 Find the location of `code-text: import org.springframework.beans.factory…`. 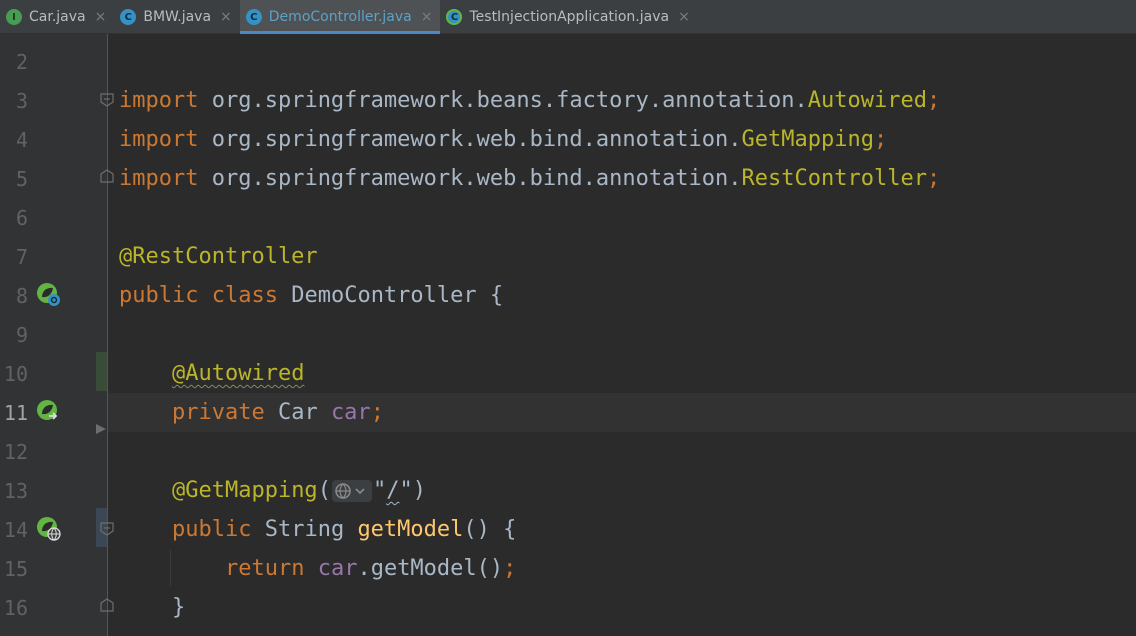

code-text: import org.springframework.beans.factory… is located at coordinates (529, 100).